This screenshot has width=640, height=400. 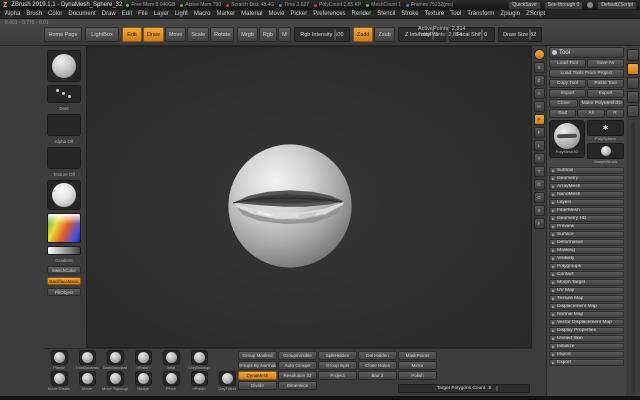 What do you see at coordinates (102, 34) in the screenshot?
I see `lightbox-button: LightBox` at bounding box center [102, 34].